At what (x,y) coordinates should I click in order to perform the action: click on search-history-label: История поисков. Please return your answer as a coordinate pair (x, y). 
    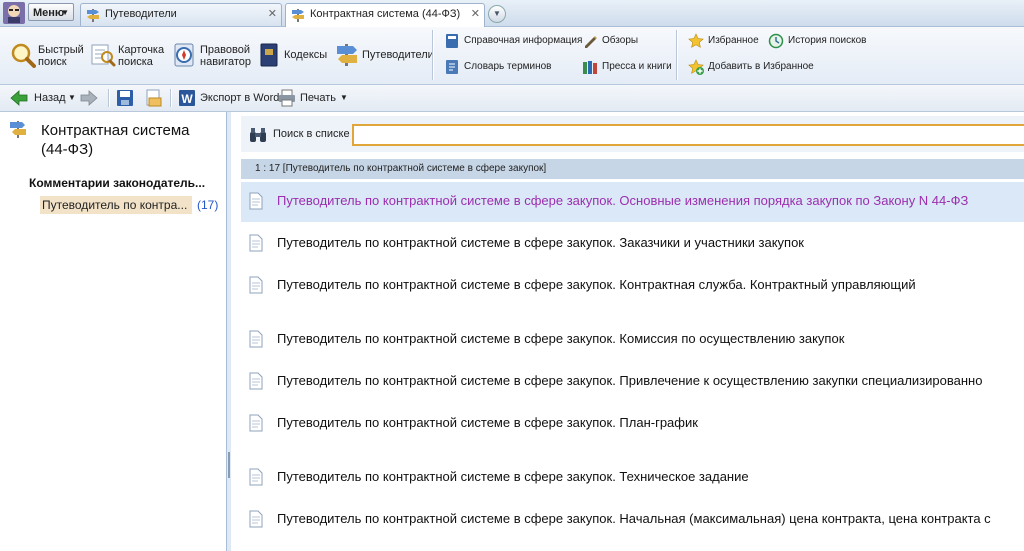
    Looking at the image, I should click on (827, 40).